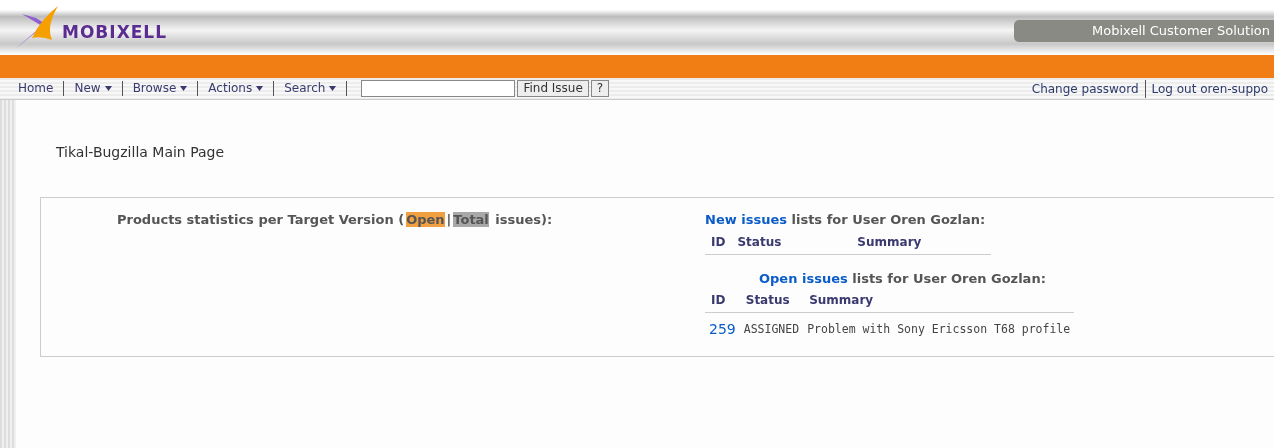  What do you see at coordinates (236, 88) in the screenshot?
I see `nav-link: Actions` at bounding box center [236, 88].